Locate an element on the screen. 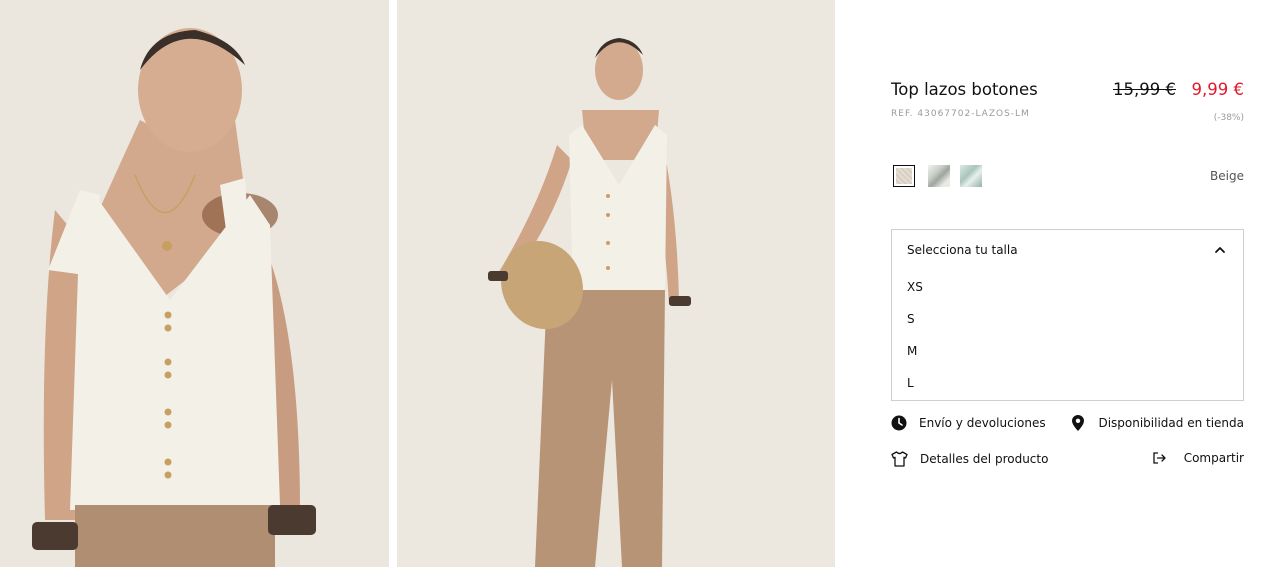 This screenshot has width=1268, height=567. color-swatch-print-grey is located at coordinates (939, 176).